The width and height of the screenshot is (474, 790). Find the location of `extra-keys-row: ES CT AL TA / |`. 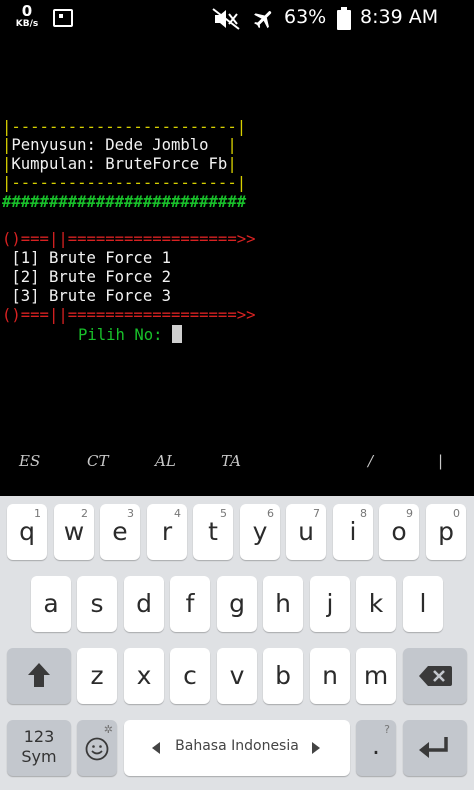

extra-keys-row: ES CT AL TA / | is located at coordinates (237, 472).